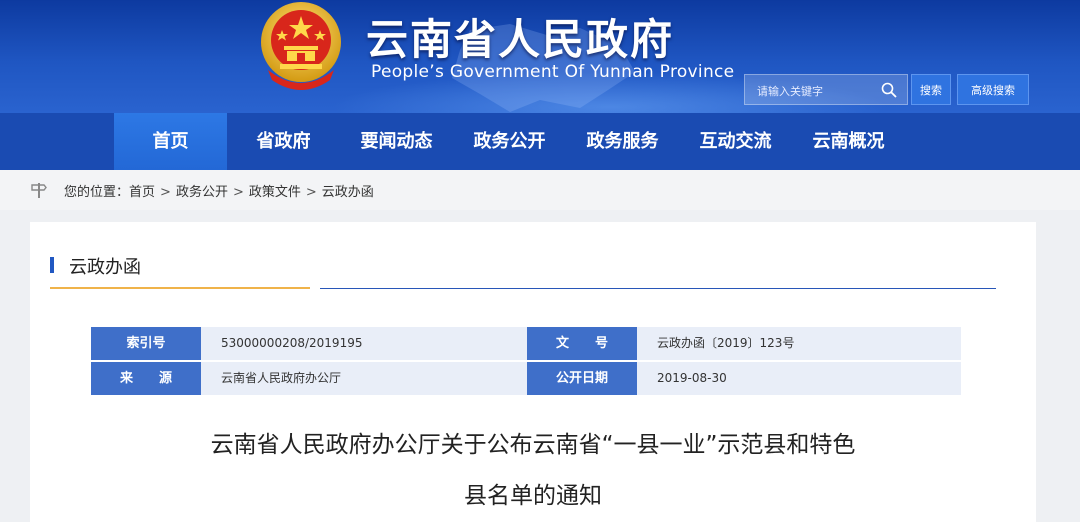 The height and width of the screenshot is (522, 1080). Describe the element at coordinates (889, 90) in the screenshot. I see `search-icon` at that location.